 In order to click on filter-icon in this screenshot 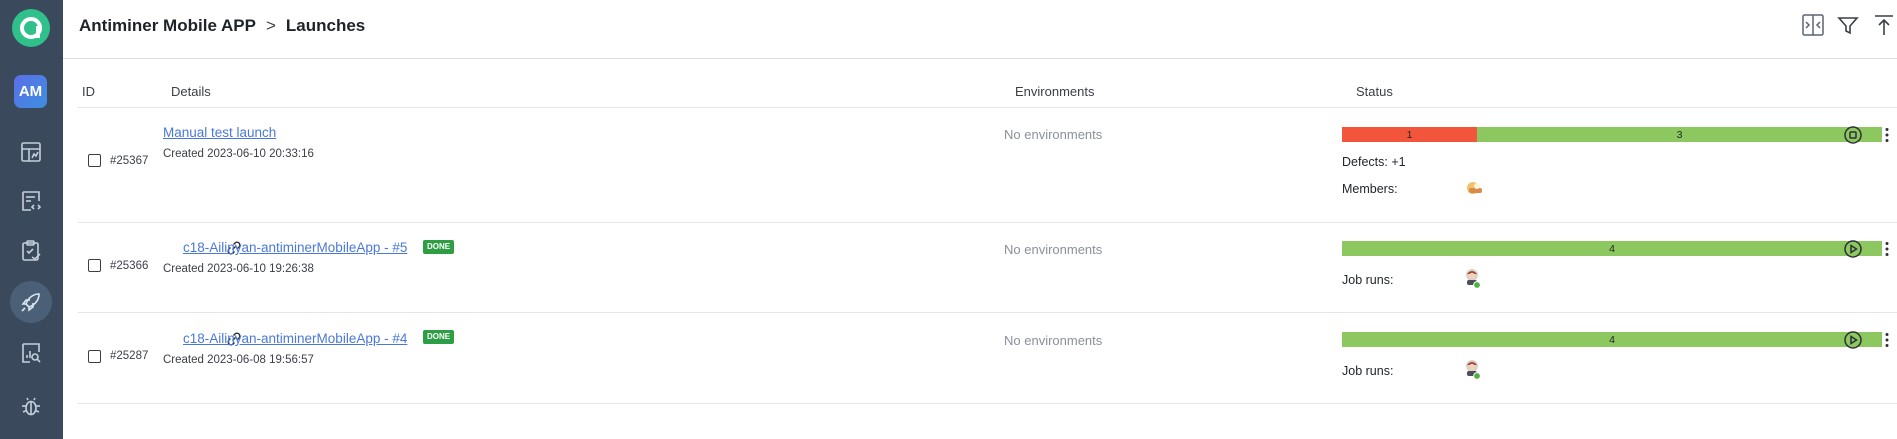, I will do `click(1848, 26)`.